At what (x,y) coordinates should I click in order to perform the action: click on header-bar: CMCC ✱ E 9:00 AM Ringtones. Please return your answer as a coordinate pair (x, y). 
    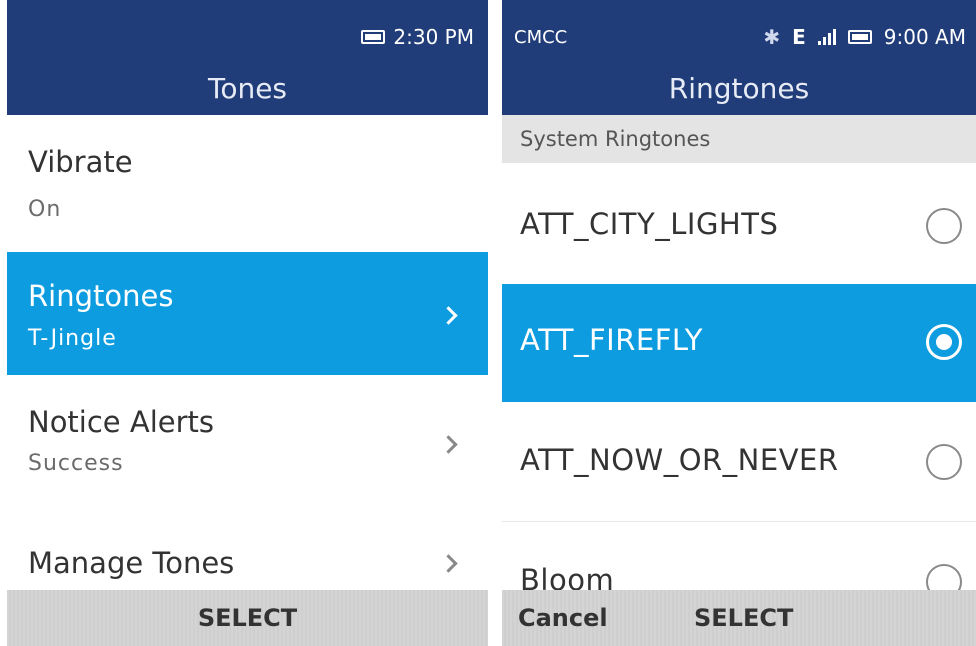
    Looking at the image, I should click on (739, 57).